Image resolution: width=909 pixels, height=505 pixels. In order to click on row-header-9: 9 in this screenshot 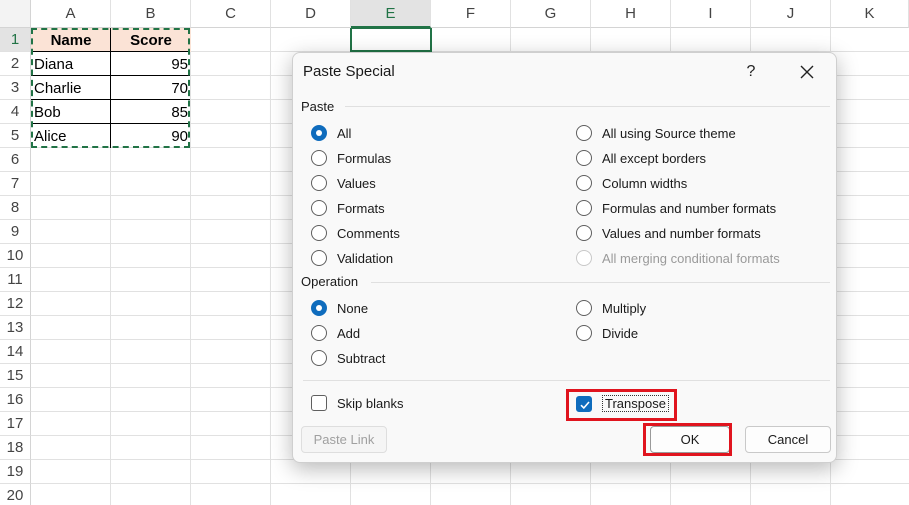, I will do `click(15, 232)`.